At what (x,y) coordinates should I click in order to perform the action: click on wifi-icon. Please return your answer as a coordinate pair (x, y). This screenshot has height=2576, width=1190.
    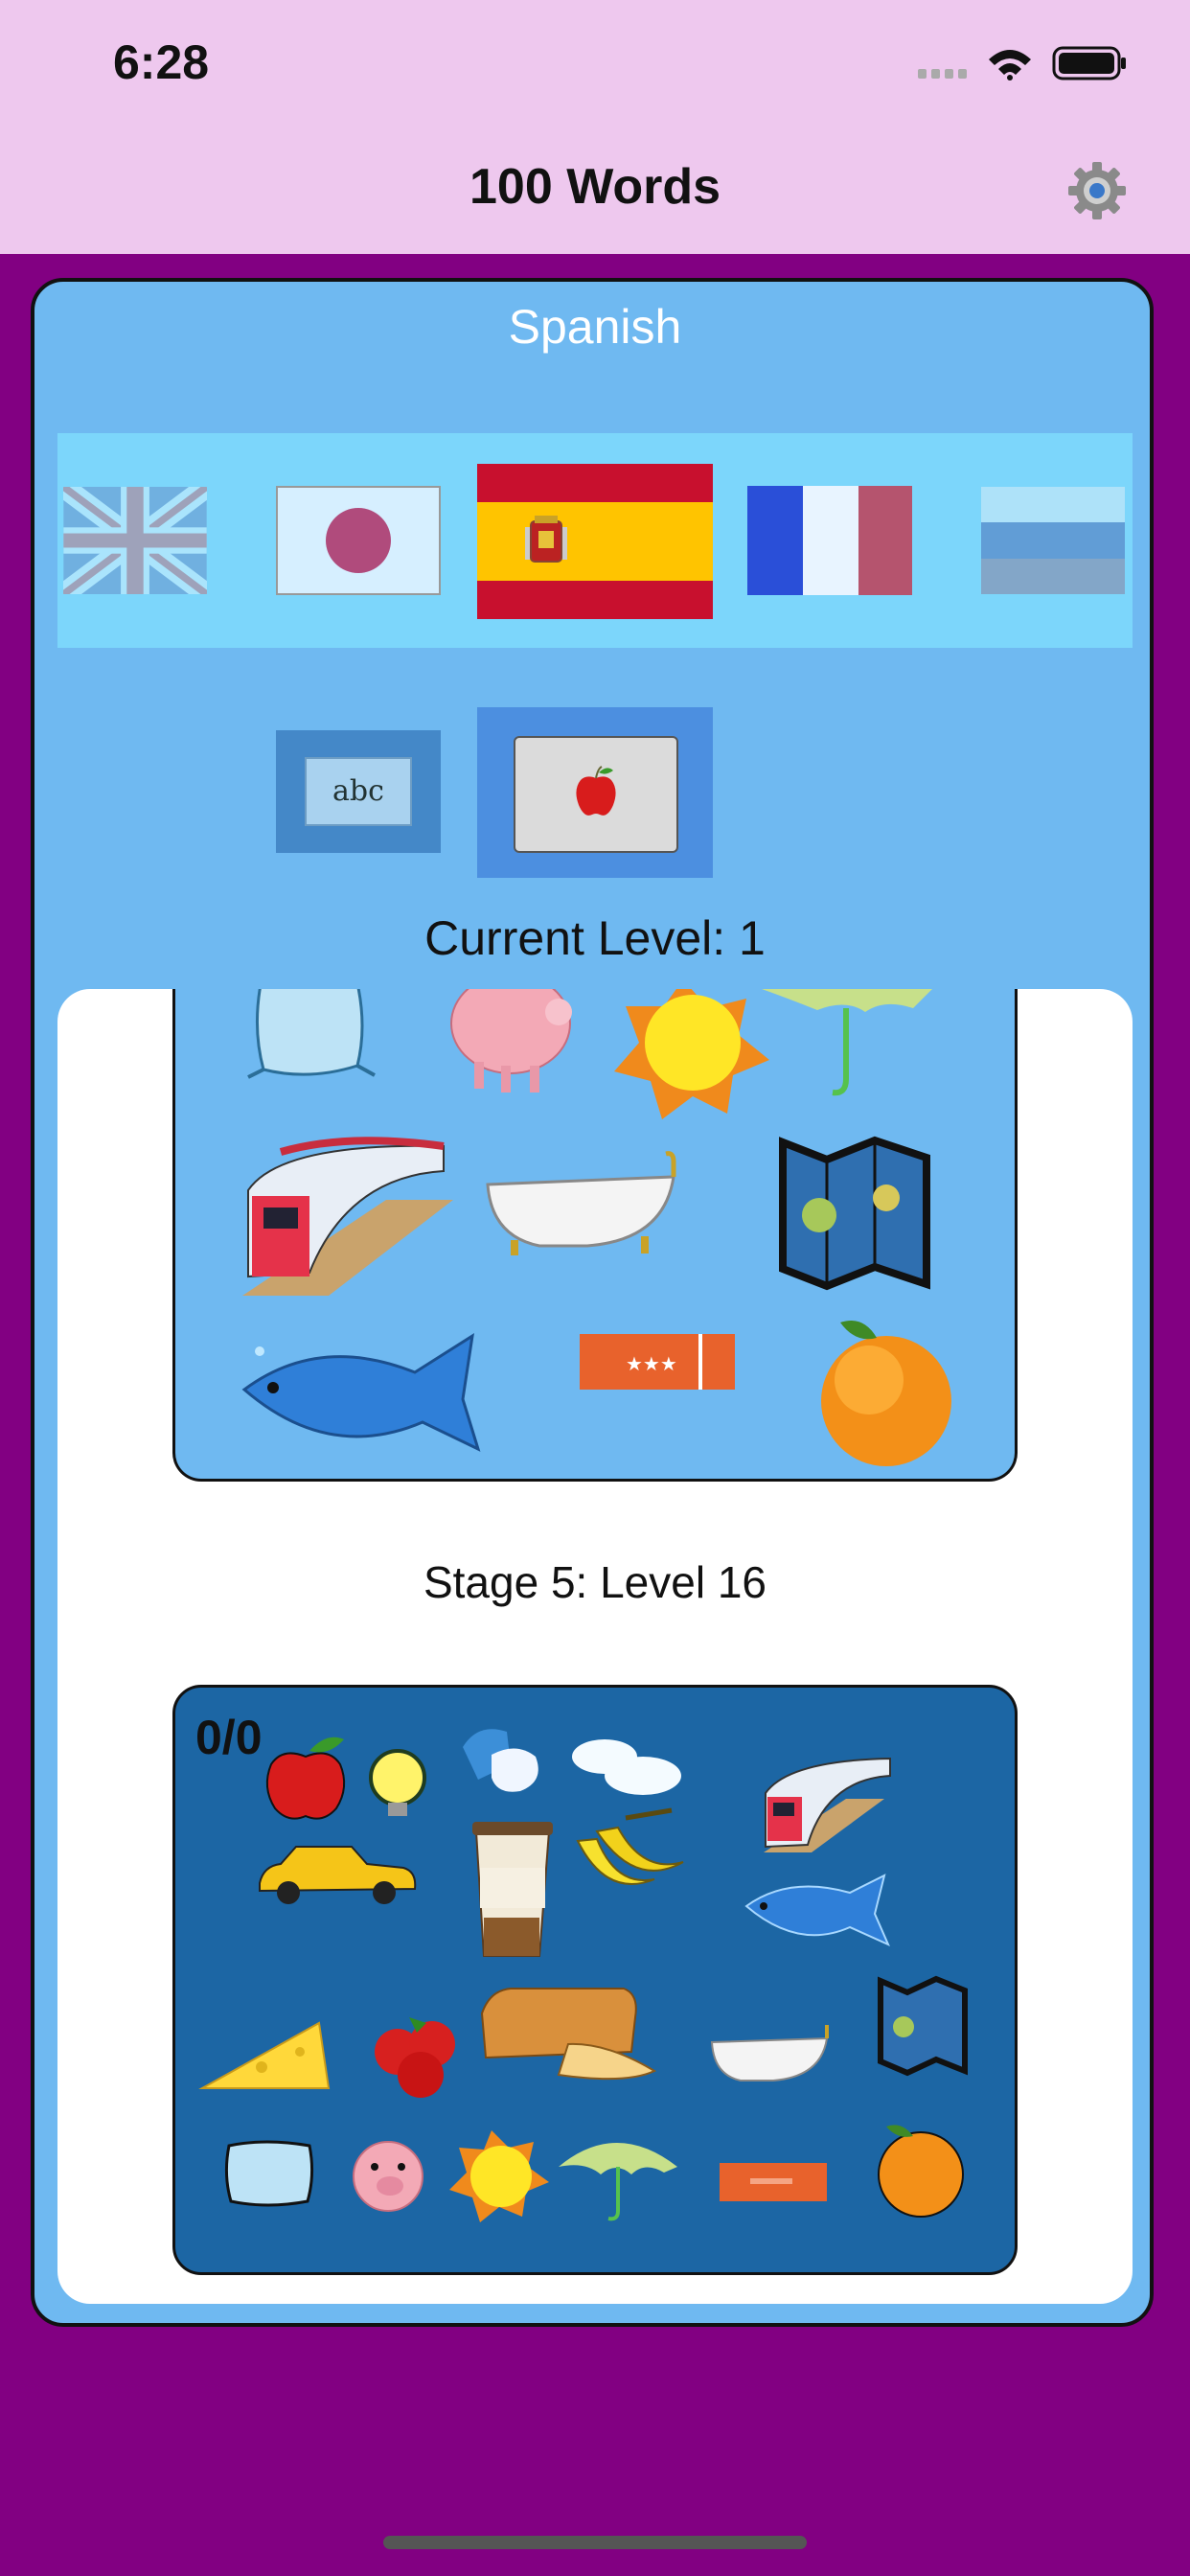
    Looking at the image, I should click on (1010, 65).